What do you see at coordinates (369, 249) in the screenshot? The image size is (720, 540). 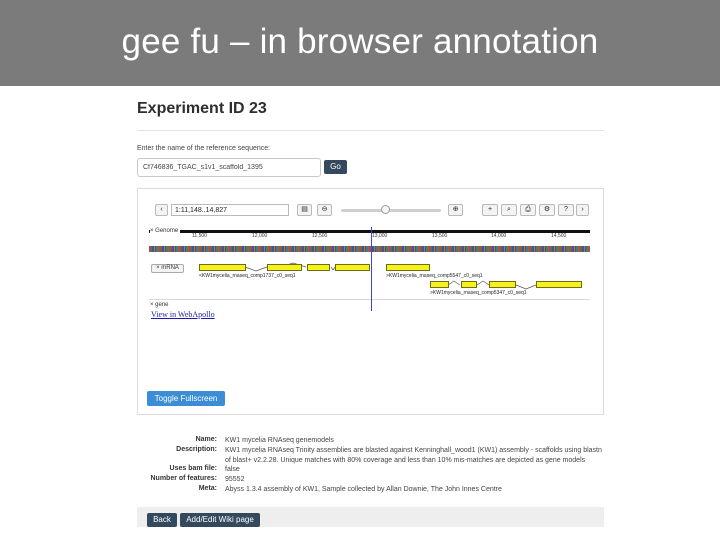 I see `sequence-track` at bounding box center [369, 249].